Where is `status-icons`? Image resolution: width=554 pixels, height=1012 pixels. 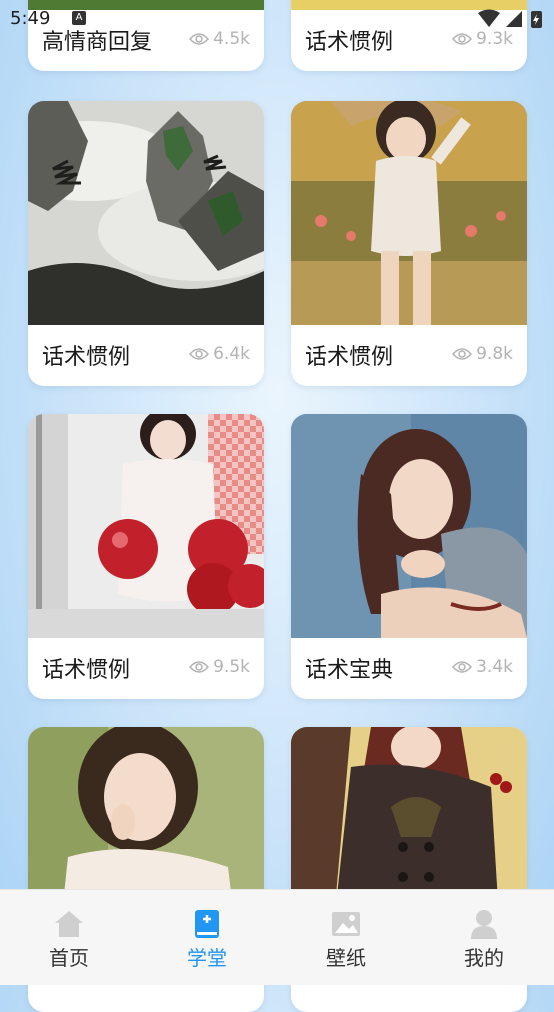 status-icons is located at coordinates (511, 21).